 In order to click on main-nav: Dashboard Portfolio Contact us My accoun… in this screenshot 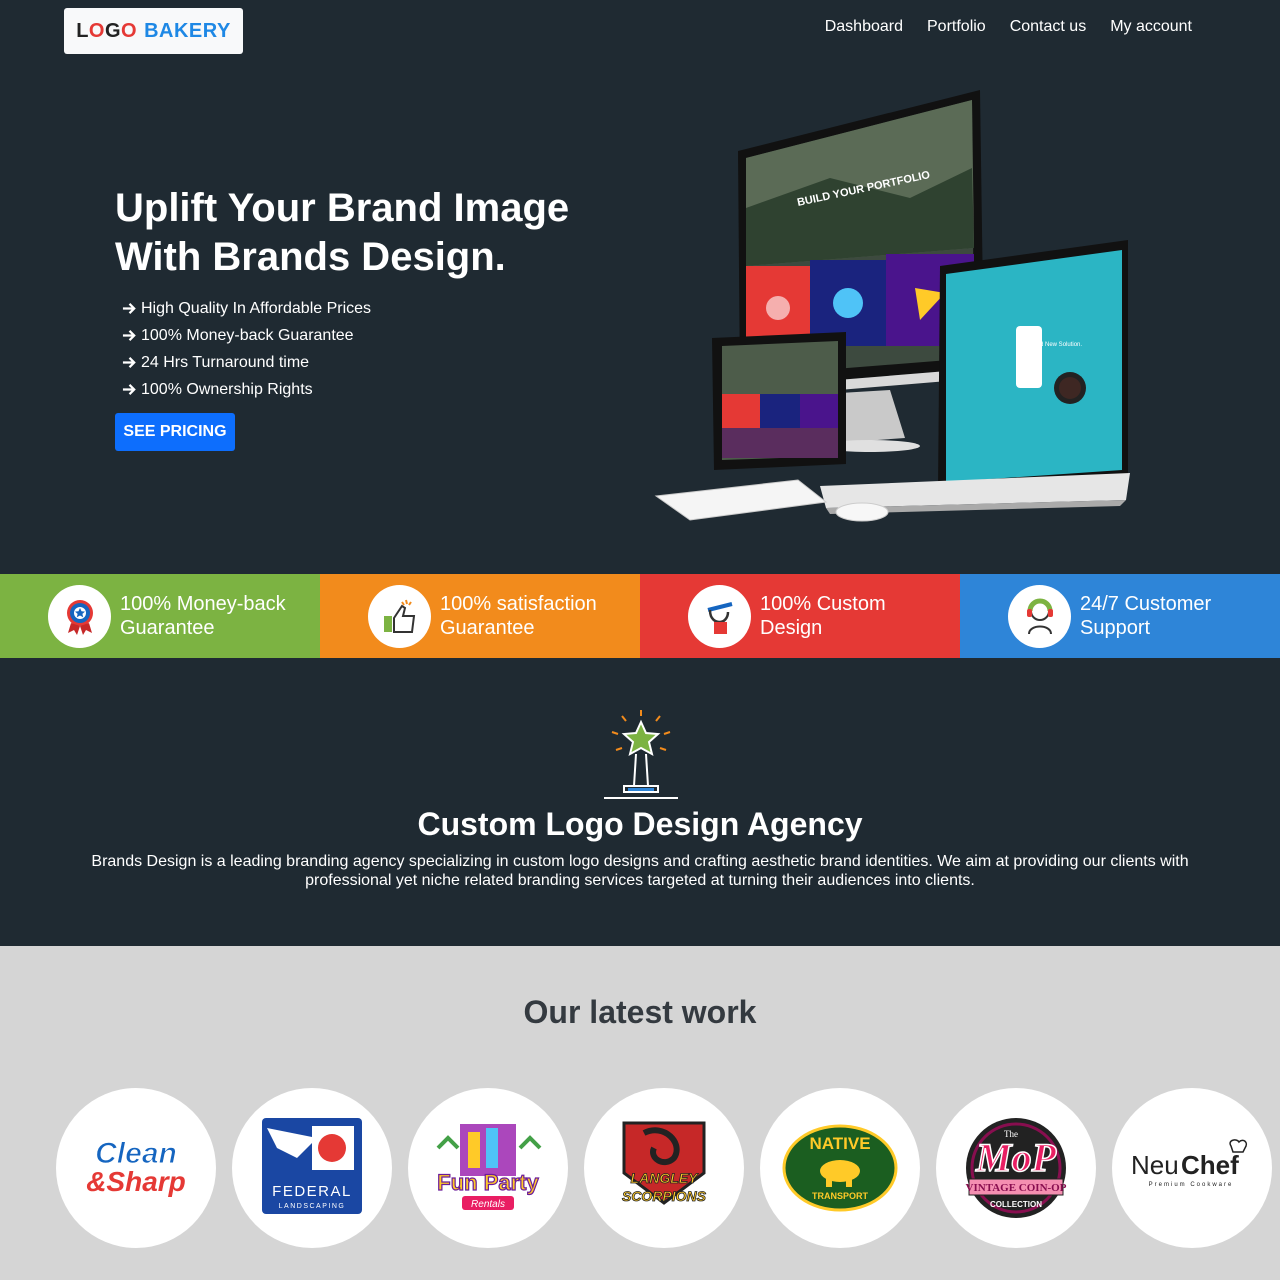, I will do `click(1008, 27)`.